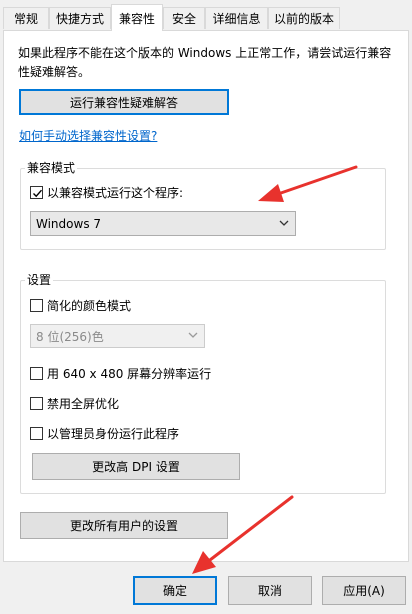 This screenshot has width=412, height=614. Describe the element at coordinates (83, 404) in the screenshot. I see `fullscreen-label: 禁用全屏优化` at that location.